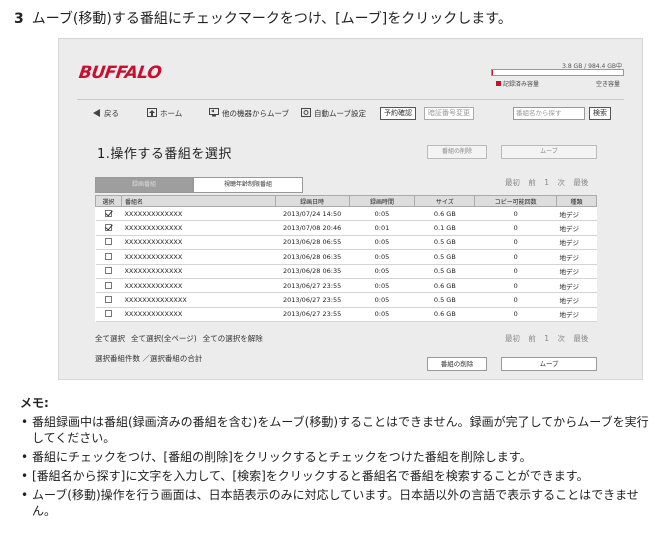 The width and height of the screenshot is (671, 550). Describe the element at coordinates (576, 201) in the screenshot. I see `col-type: 種類` at that location.